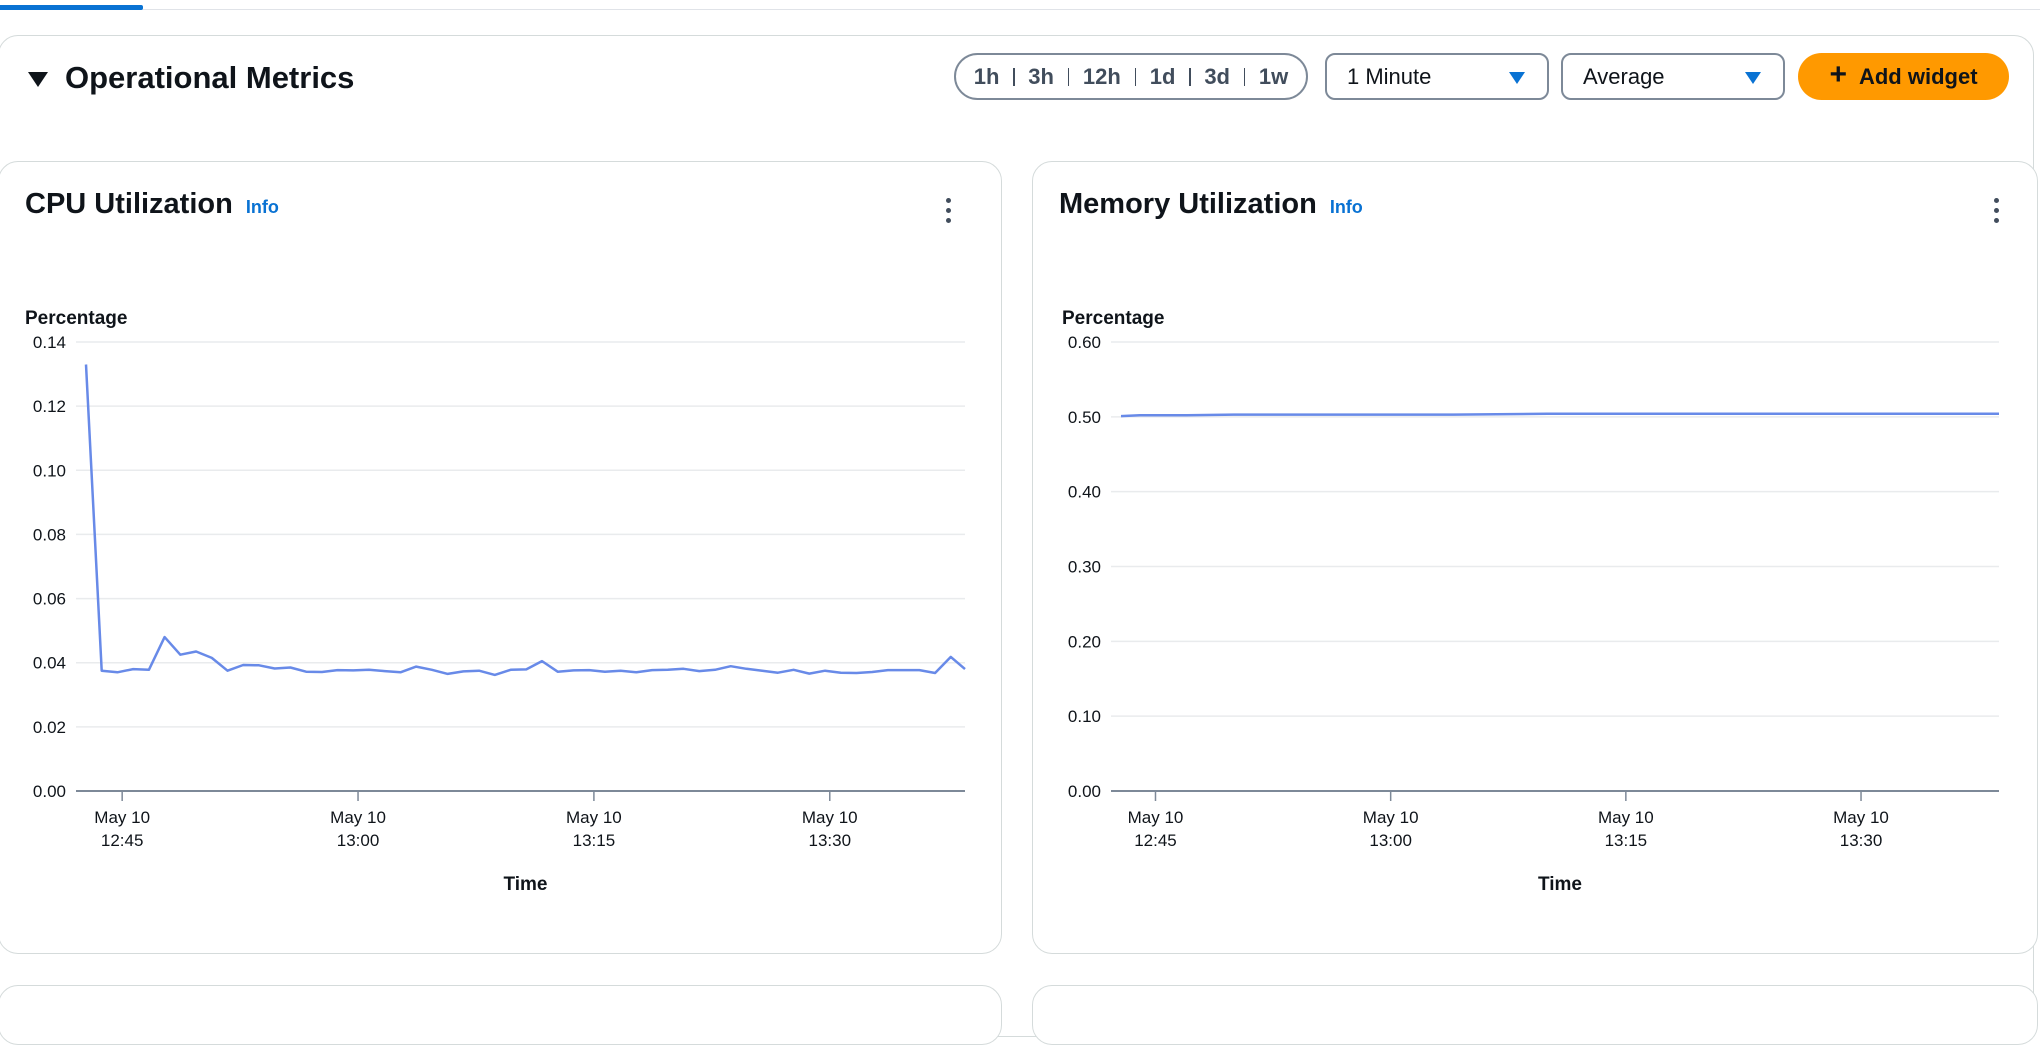  I want to click on range-1h-button: 1h, so click(987, 77).